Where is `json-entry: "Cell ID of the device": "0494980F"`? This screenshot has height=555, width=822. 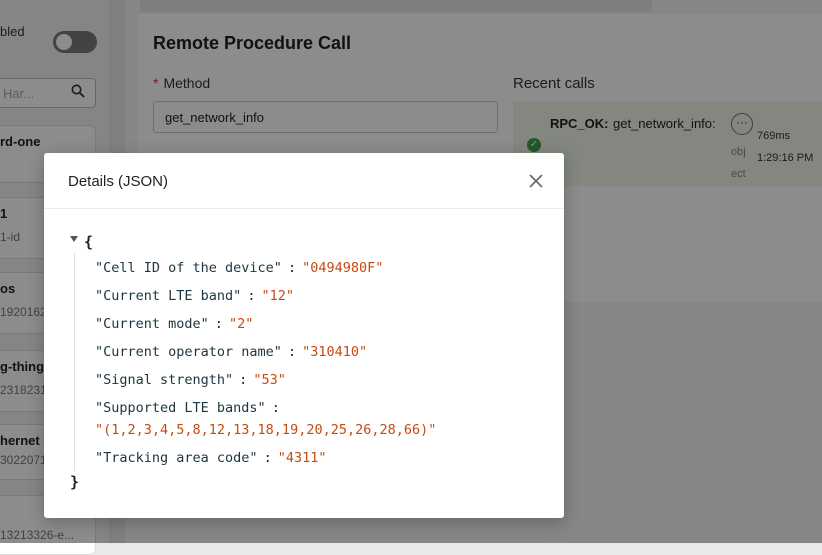 json-entry: "Cell ID of the device": "0494980F" is located at coordinates (239, 268).